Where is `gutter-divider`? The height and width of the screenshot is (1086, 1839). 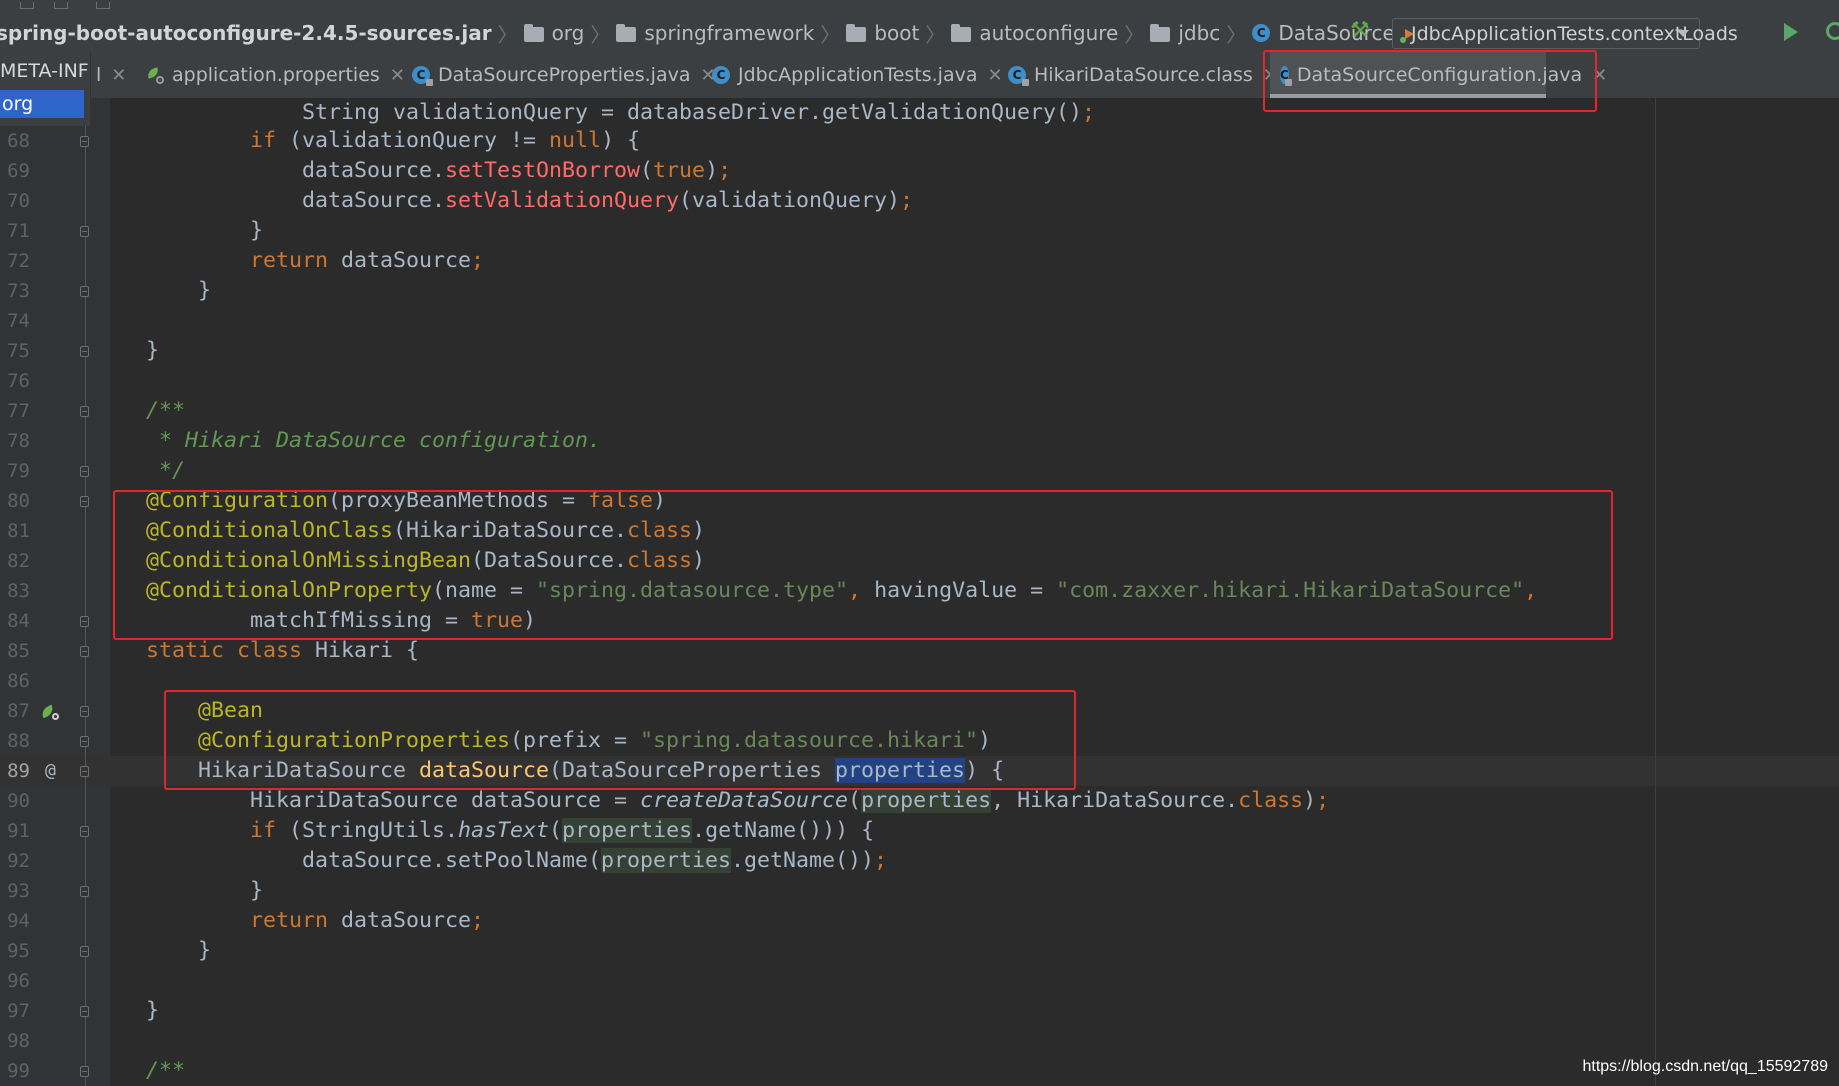 gutter-divider is located at coordinates (85, 592).